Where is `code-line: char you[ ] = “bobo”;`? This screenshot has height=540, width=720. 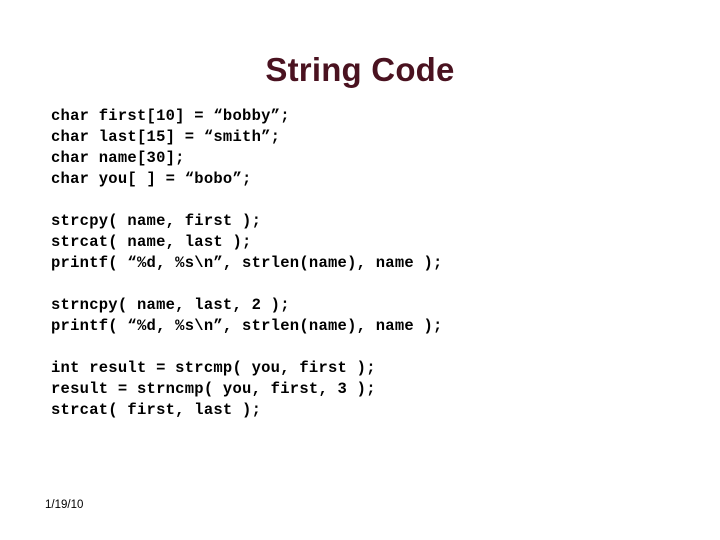
code-line: char you[ ] = “bobo”; is located at coordinates (151, 179).